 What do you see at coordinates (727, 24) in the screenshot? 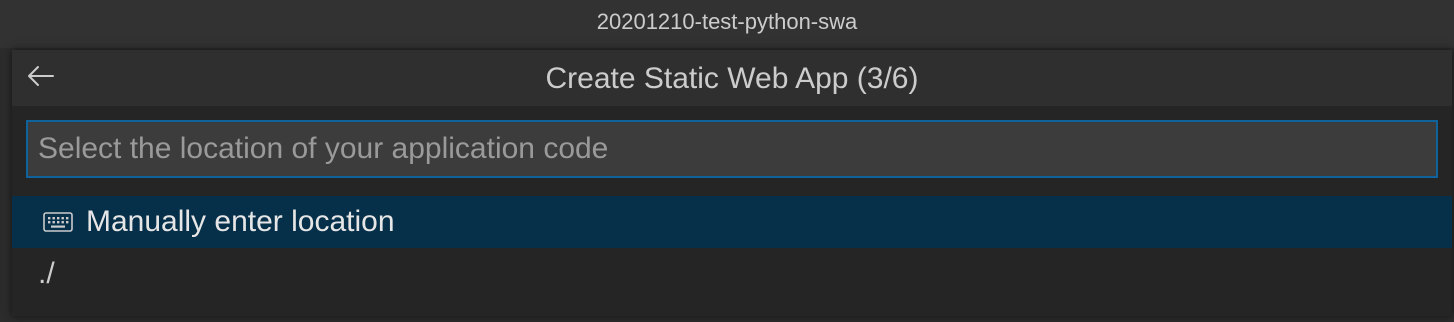
I see `window-title: 20201210-test-python-swa` at bounding box center [727, 24].